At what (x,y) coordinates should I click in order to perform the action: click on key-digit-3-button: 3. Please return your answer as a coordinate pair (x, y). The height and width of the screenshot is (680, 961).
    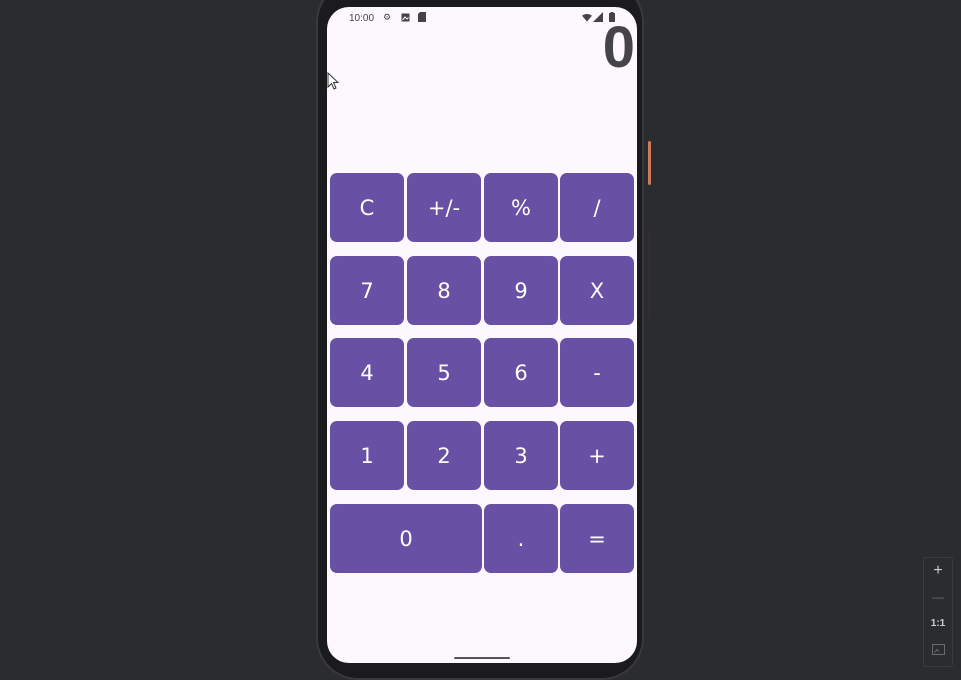
    Looking at the image, I should click on (521, 455).